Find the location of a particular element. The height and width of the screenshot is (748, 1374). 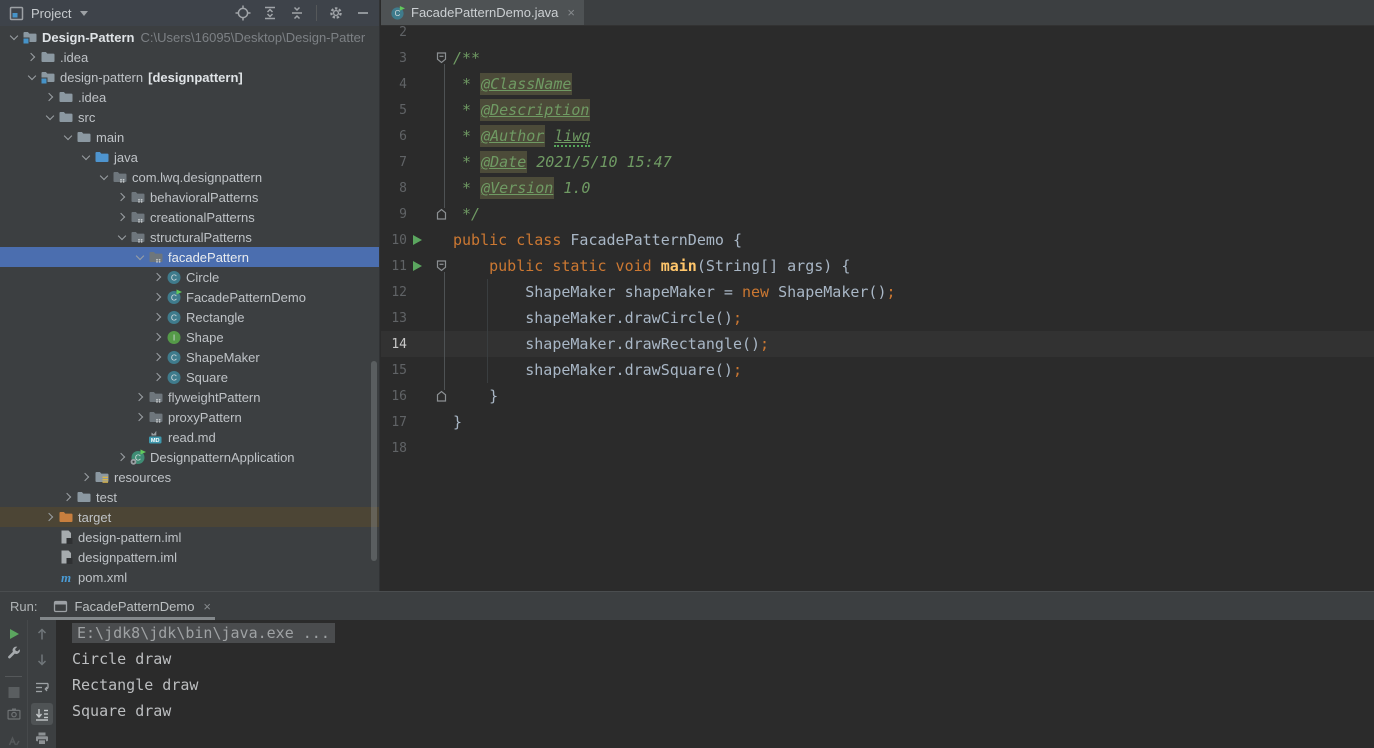

tree-item-test: test is located at coordinates (189, 497).